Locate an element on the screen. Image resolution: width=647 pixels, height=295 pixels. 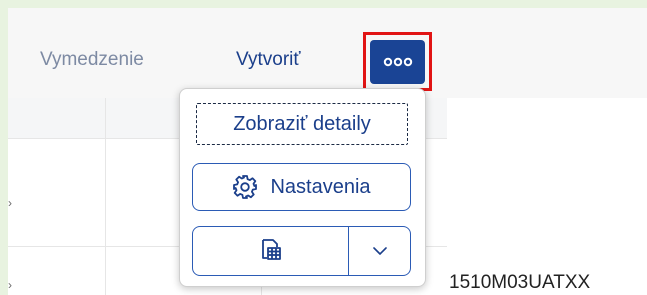
system-id-label: 1510M03UATXX is located at coordinates (520, 282).